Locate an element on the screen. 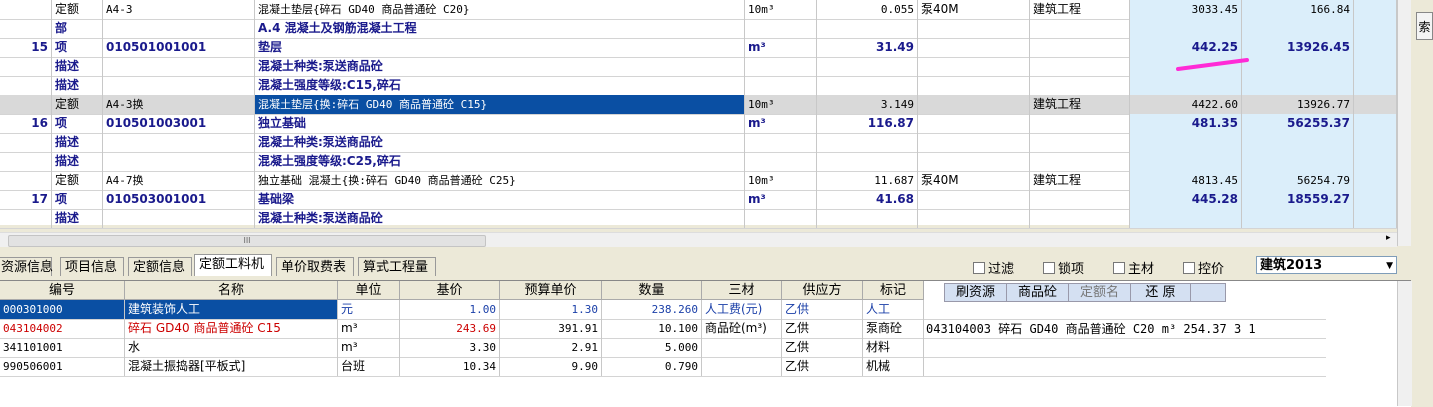  material-cell-base: 243.69 is located at coordinates (450, 328).